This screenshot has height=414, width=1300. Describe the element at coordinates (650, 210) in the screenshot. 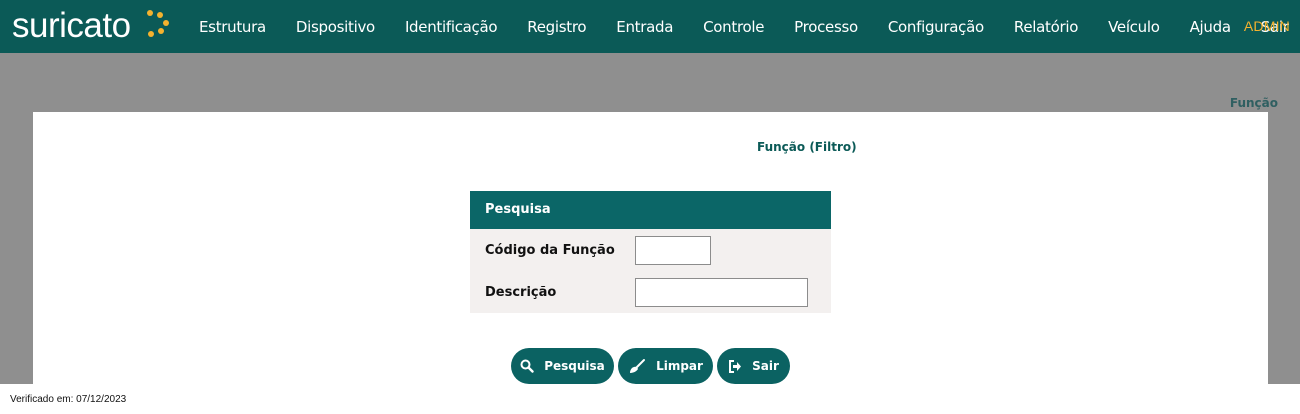

I see `search-header: Pesquisa` at that location.